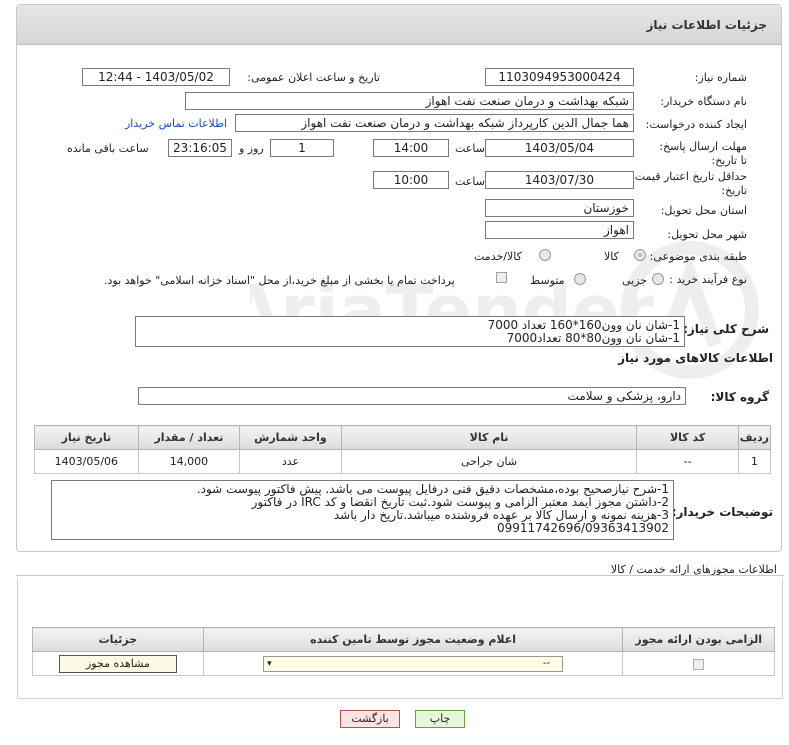 The height and width of the screenshot is (745, 789). I want to click on deadline-time-field: 14:00, so click(411, 148).